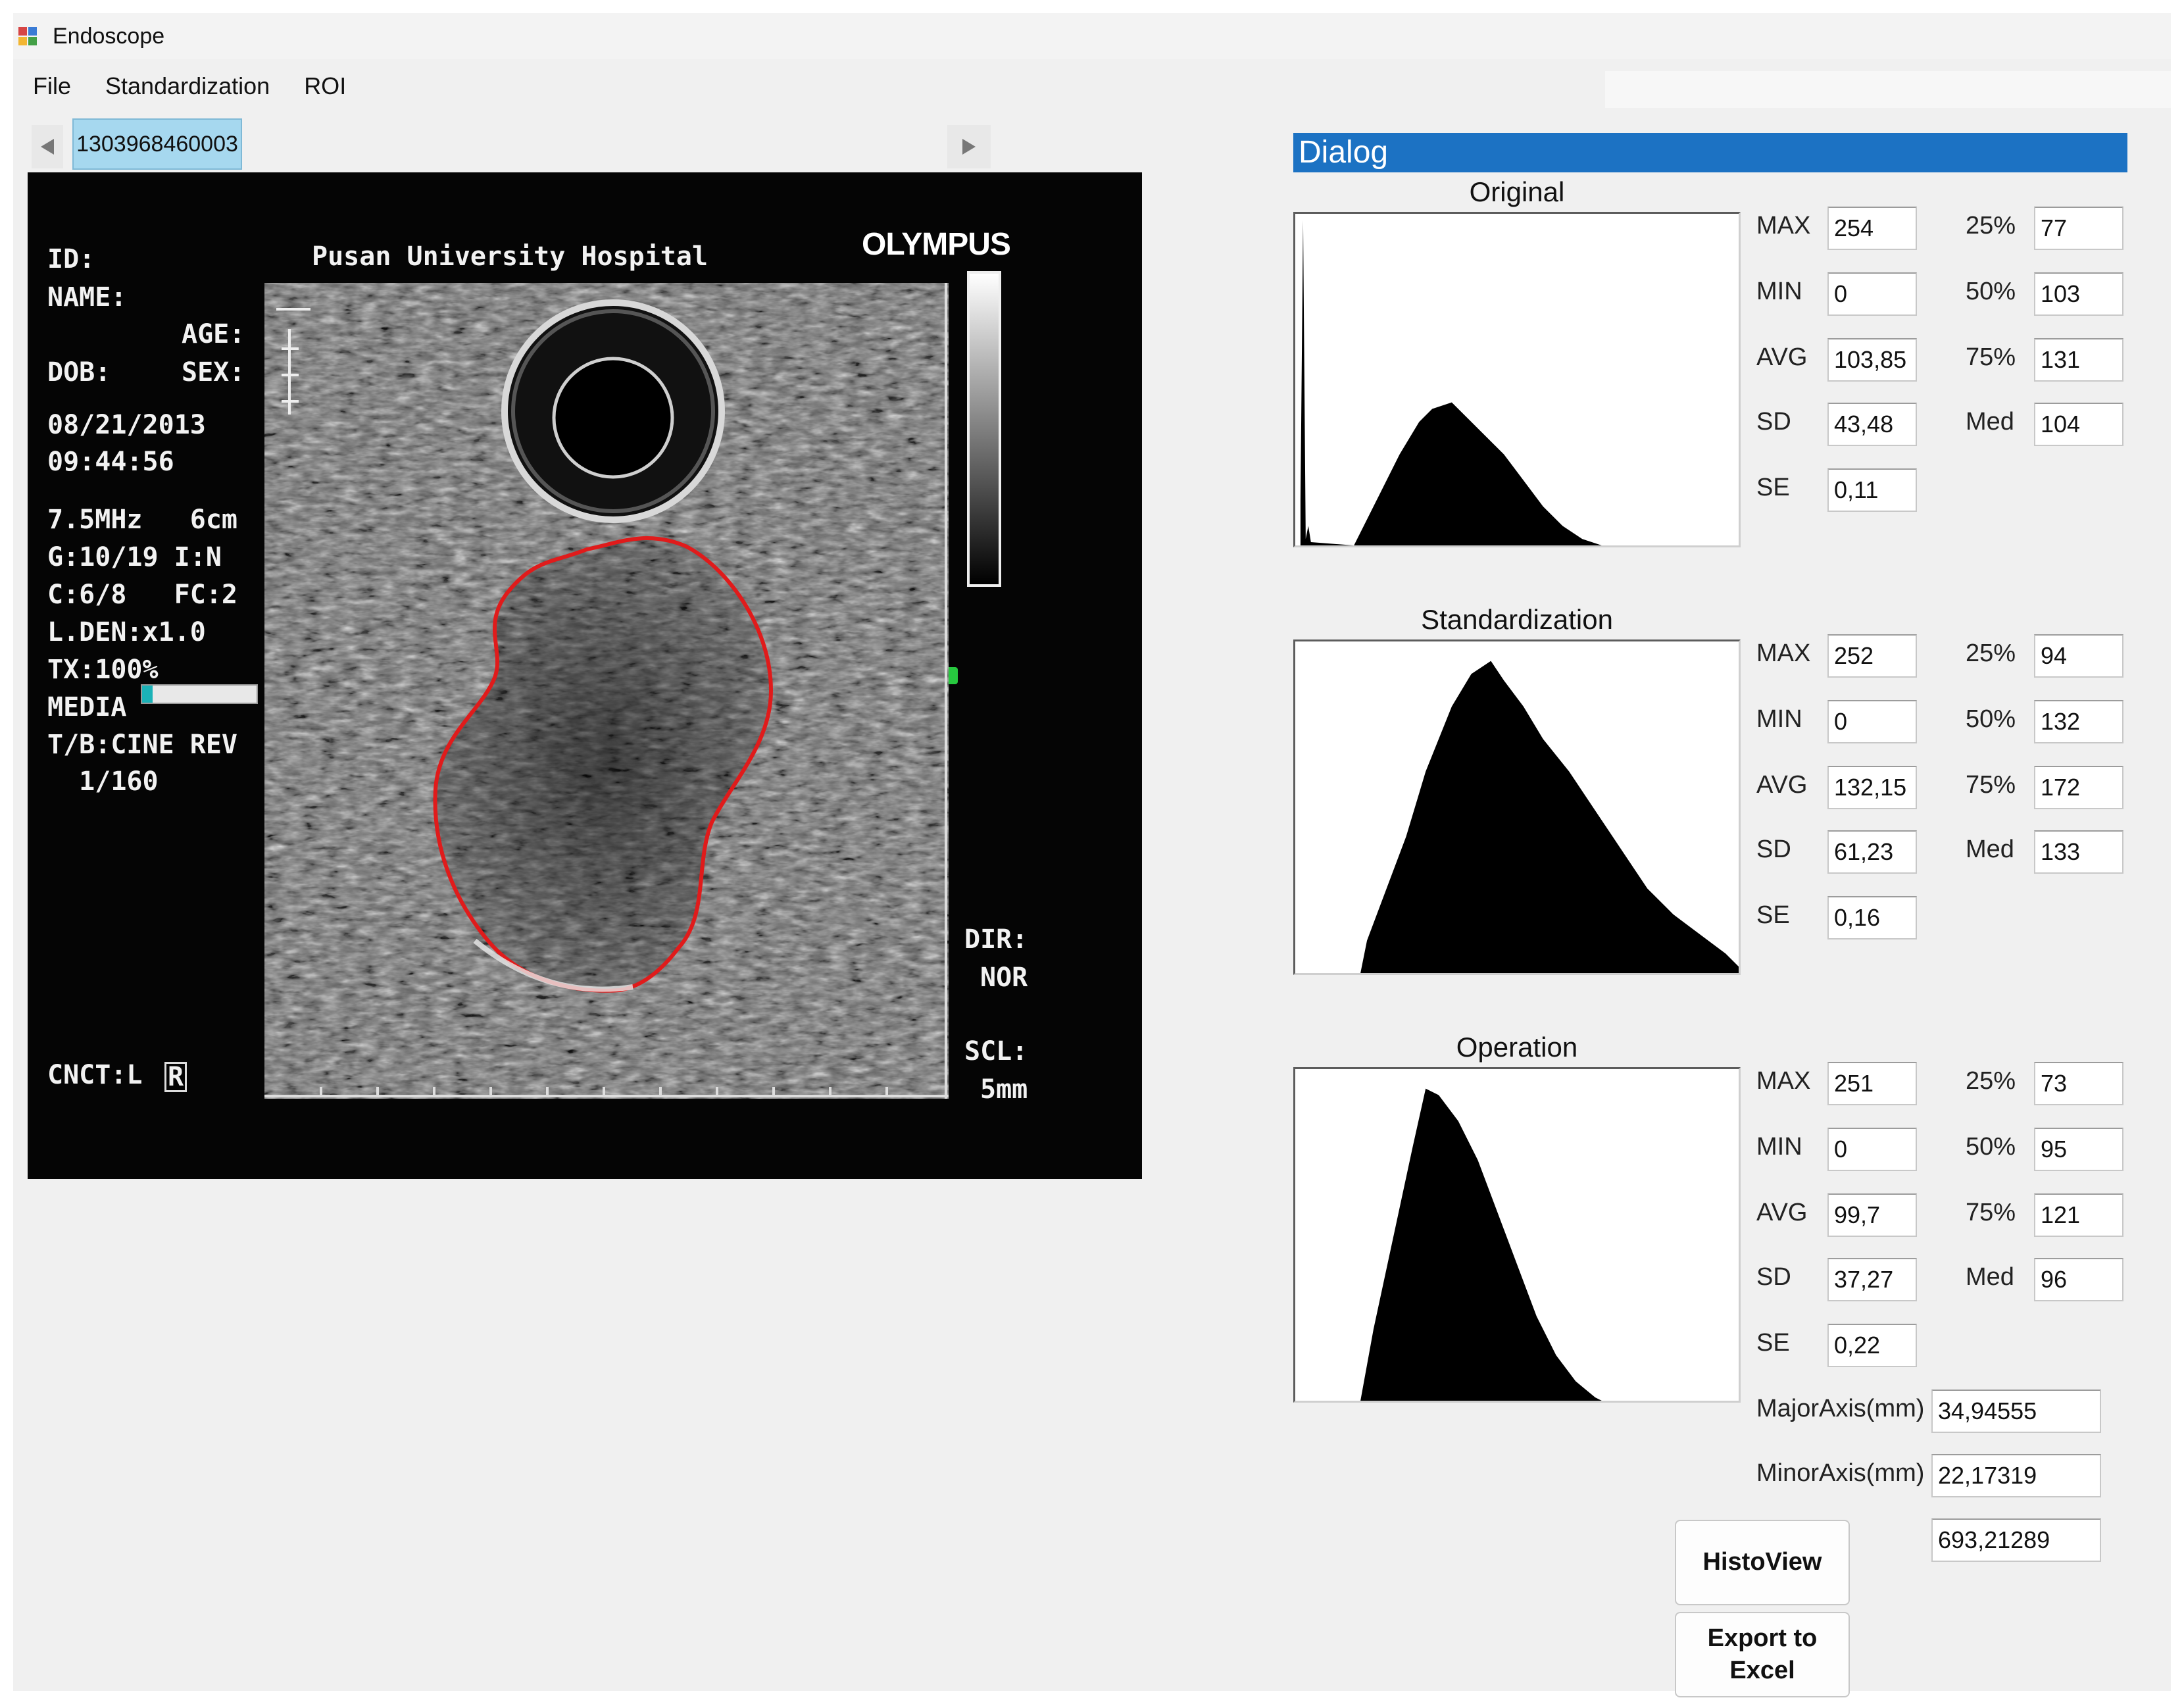 The image size is (2184, 1704). Describe the element at coordinates (325, 86) in the screenshot. I see `menu-roi: ROI` at that location.